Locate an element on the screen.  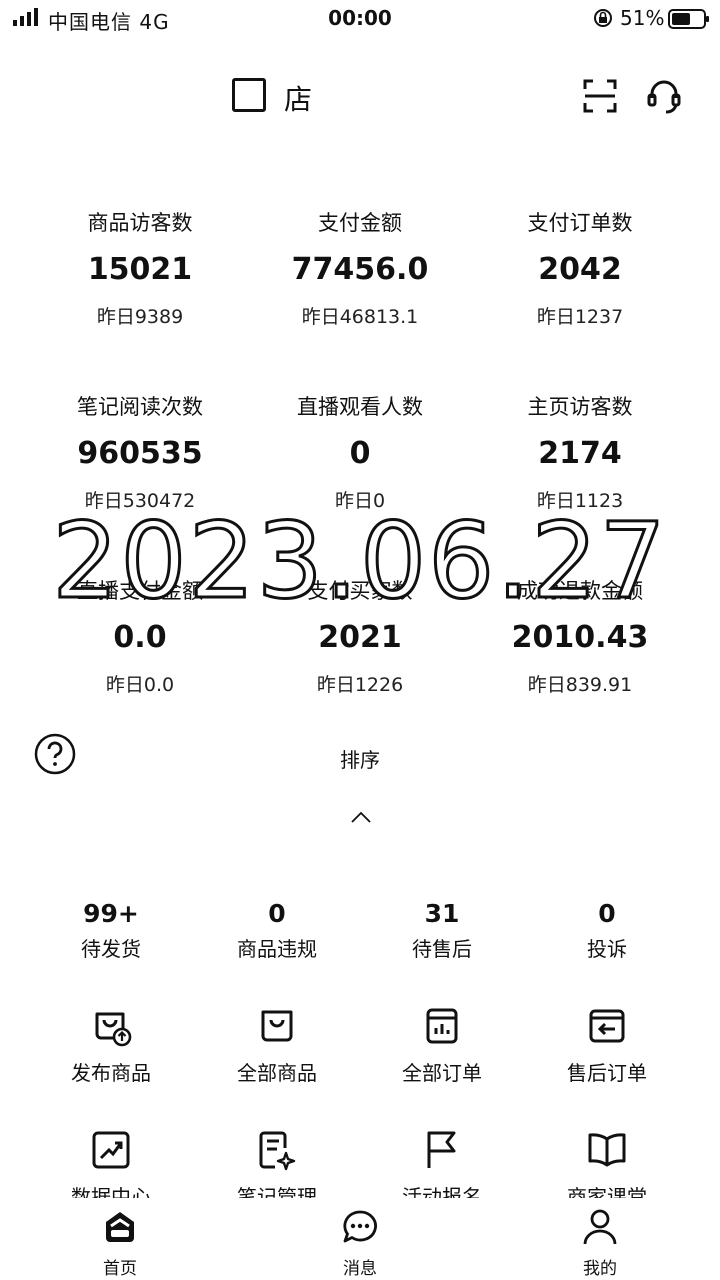
stat-label: 支付买家数 is located at coordinates (360, 591).